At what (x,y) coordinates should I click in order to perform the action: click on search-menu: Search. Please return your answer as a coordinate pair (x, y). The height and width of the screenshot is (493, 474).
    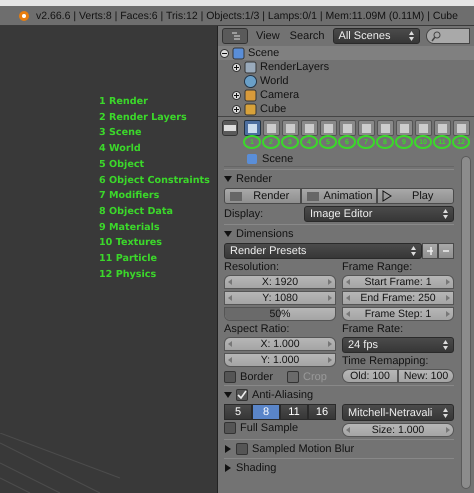
    Looking at the image, I should click on (307, 36).